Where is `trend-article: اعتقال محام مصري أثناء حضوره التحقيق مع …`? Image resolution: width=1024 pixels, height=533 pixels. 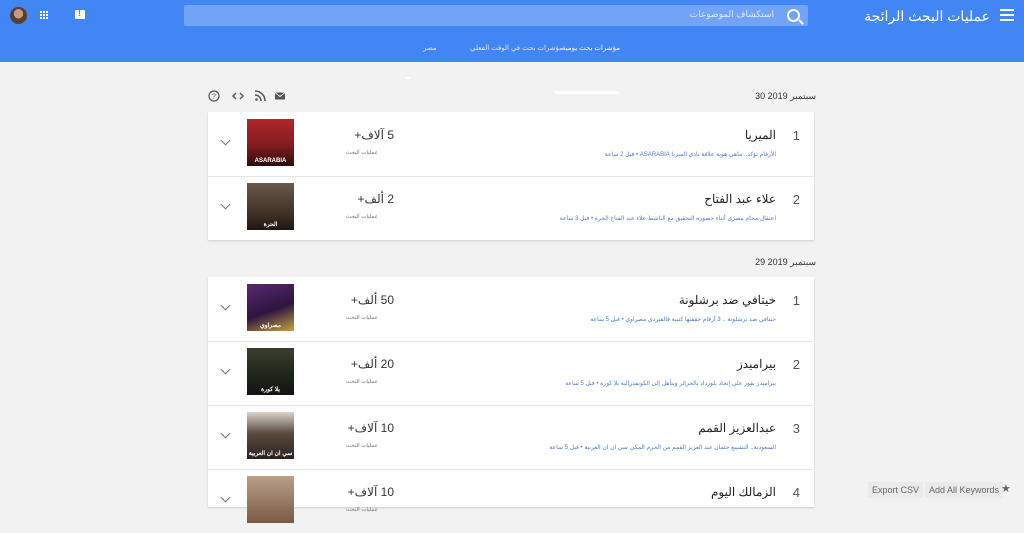 trend-article: اعتقال محام مصري أثناء حضوره التحقيق مع … is located at coordinates (668, 218).